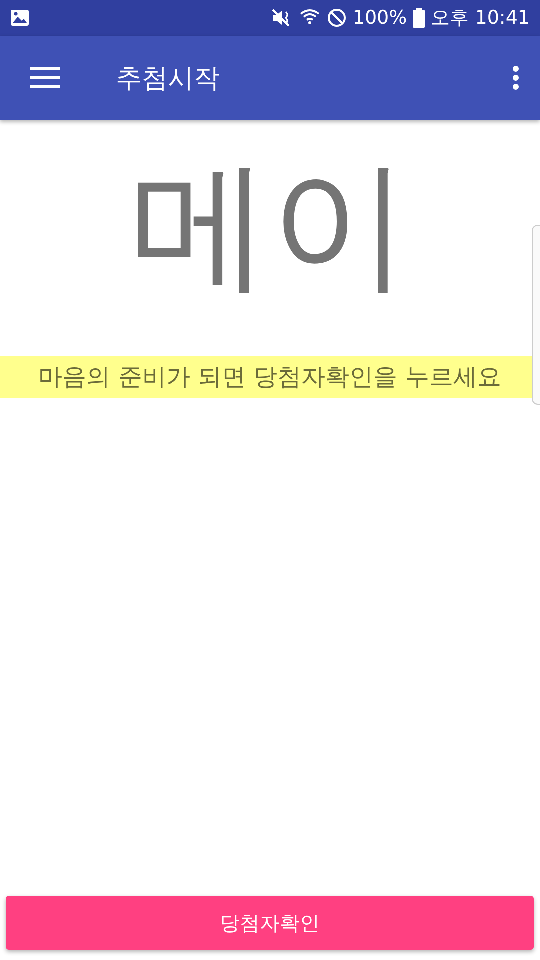  I want to click on image-icon, so click(20, 18).